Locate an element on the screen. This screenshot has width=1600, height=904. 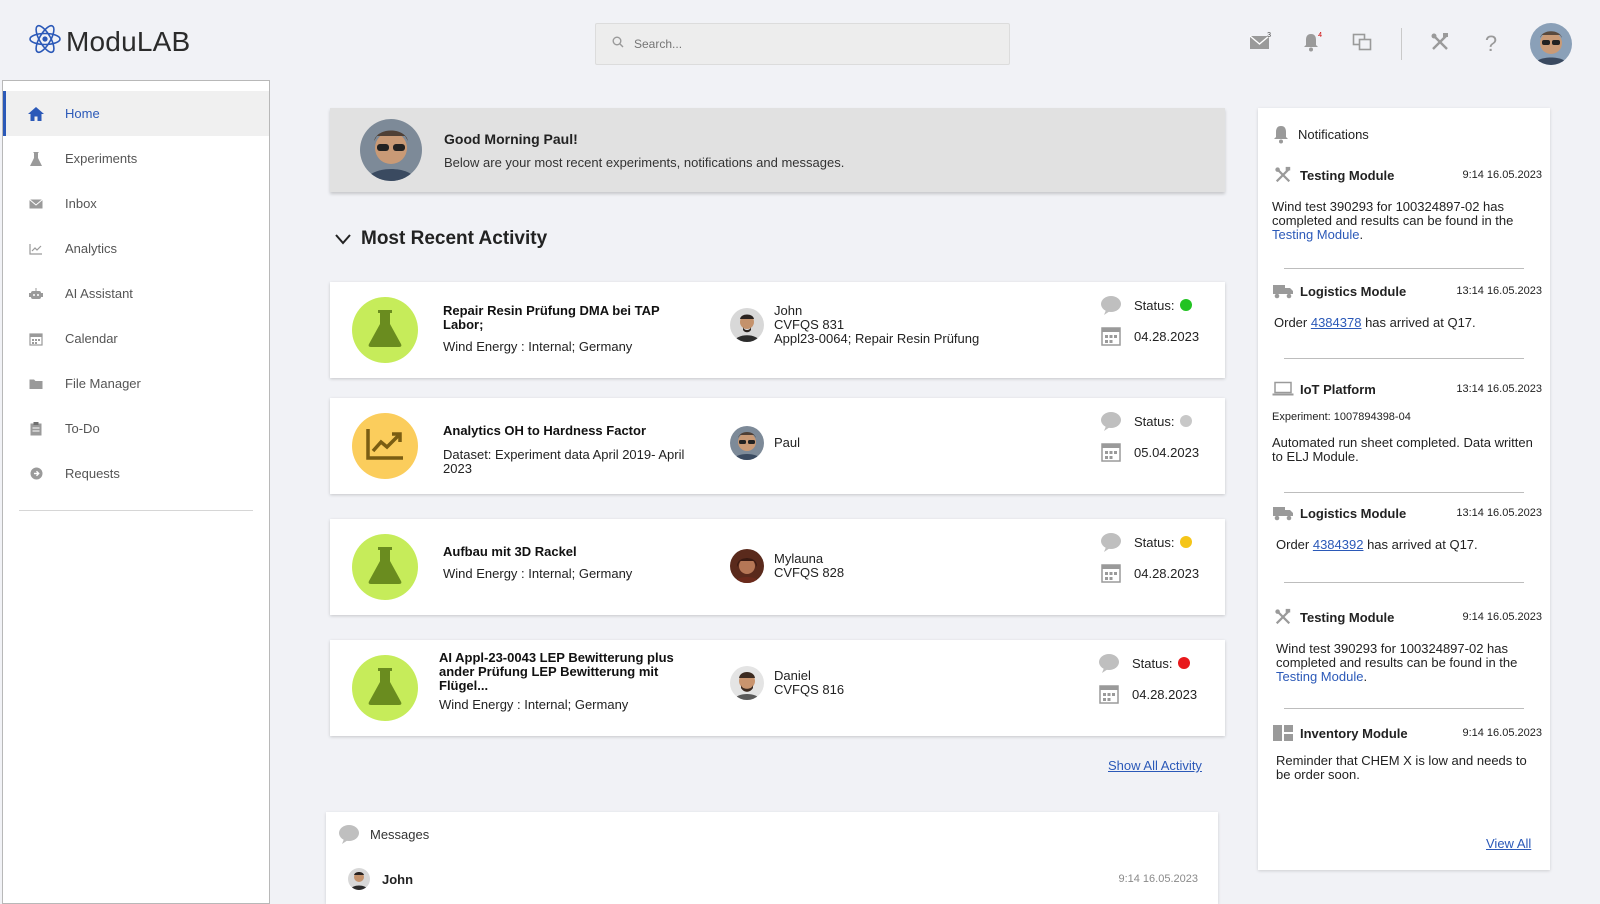
user-avatar is located at coordinates (1551, 44).